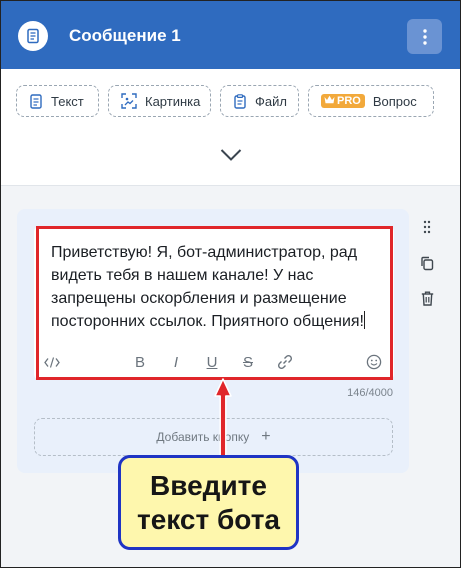 The height and width of the screenshot is (568, 461). I want to click on annotation-arrow, so click(223, 420).